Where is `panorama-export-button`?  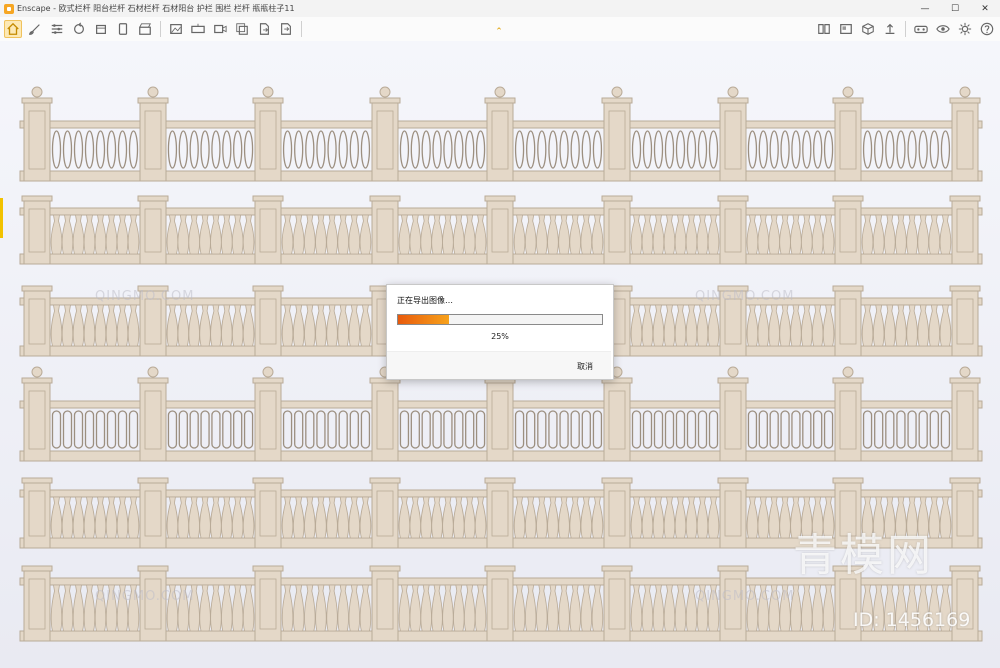 panorama-export-button is located at coordinates (198, 29).